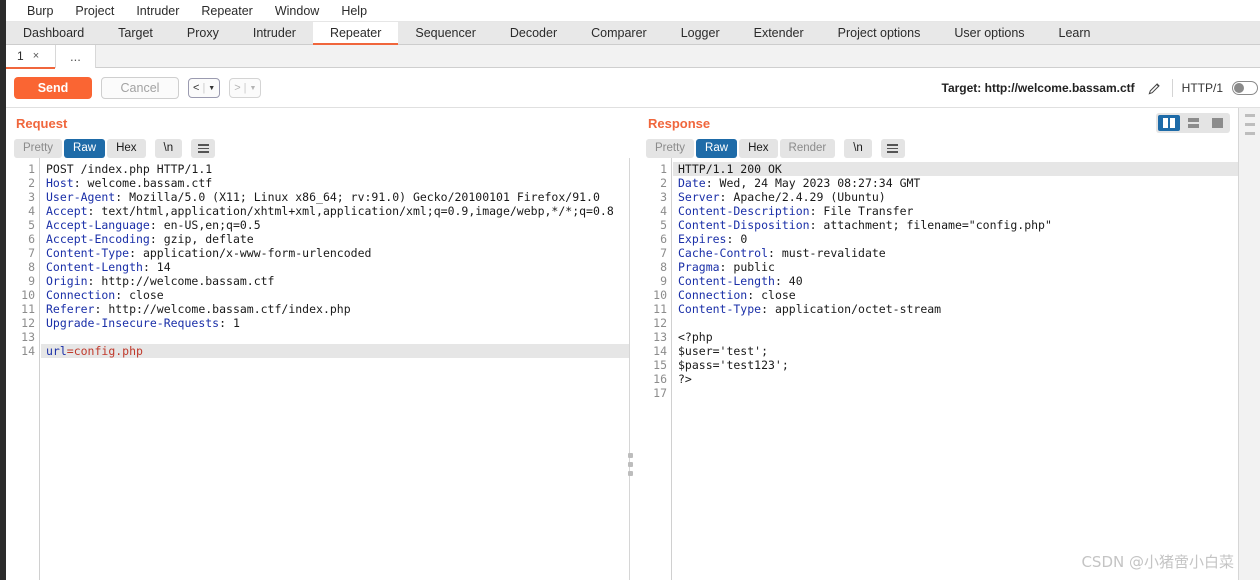  Describe the element at coordinates (955, 197) in the screenshot. I see `code-line: Server: Apache/2.4.29 (Ubuntu)` at that location.